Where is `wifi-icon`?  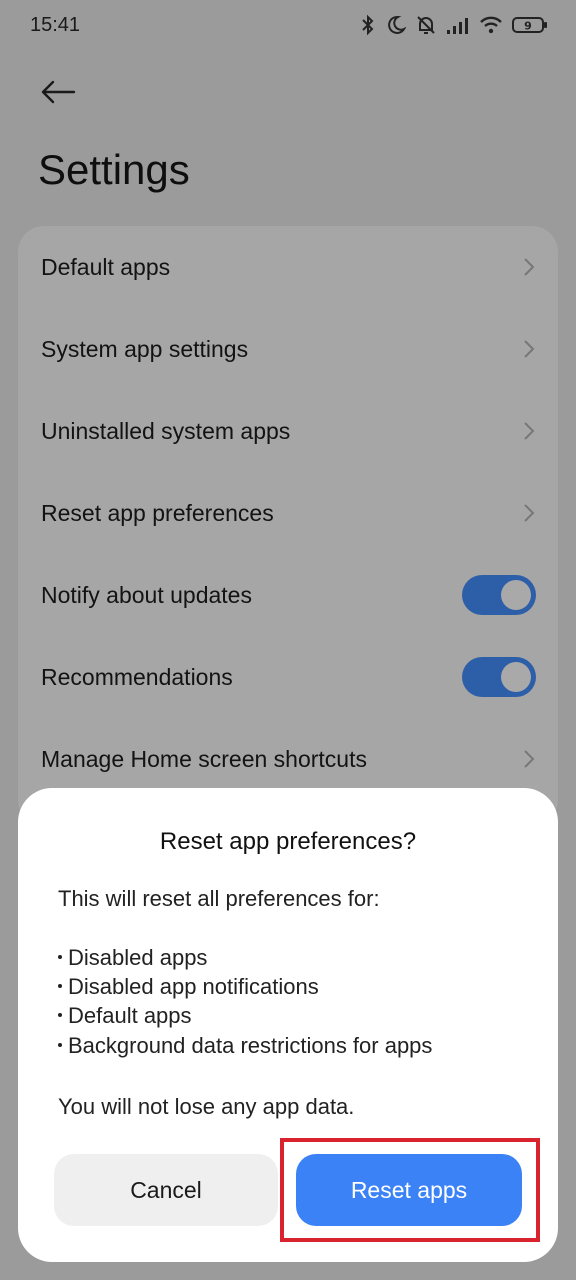
wifi-icon is located at coordinates (491, 25).